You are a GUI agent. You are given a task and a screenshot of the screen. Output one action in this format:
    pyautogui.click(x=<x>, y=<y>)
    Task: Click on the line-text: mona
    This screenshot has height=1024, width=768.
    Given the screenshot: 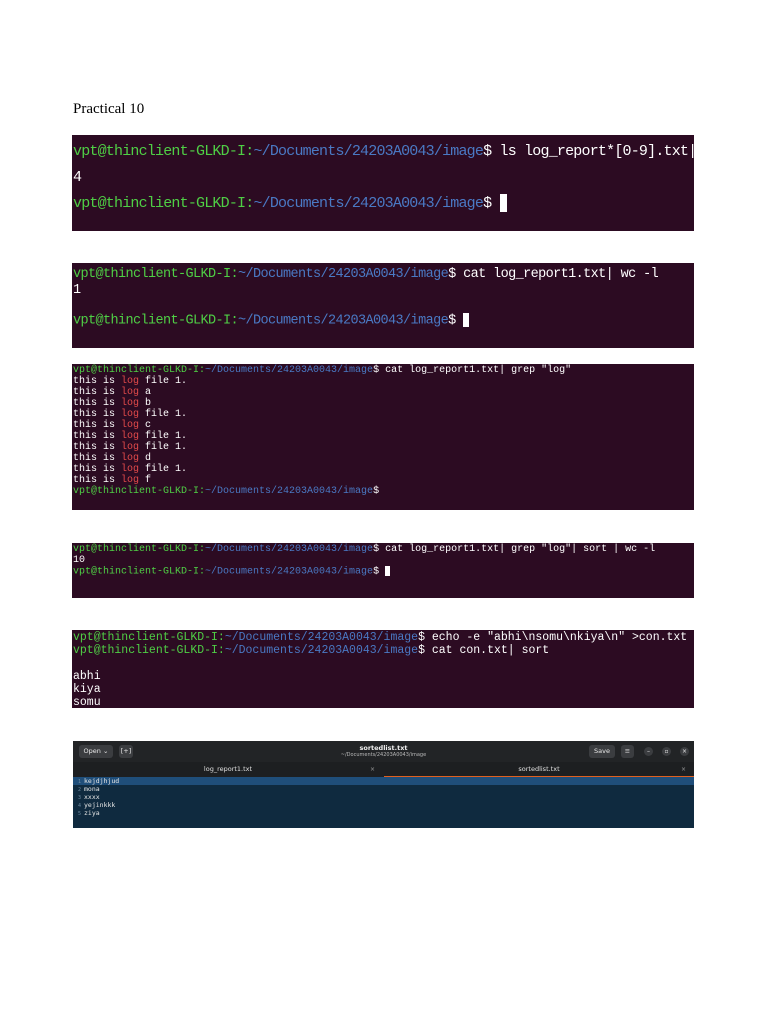 What is the action you would take?
    pyautogui.click(x=92, y=789)
    